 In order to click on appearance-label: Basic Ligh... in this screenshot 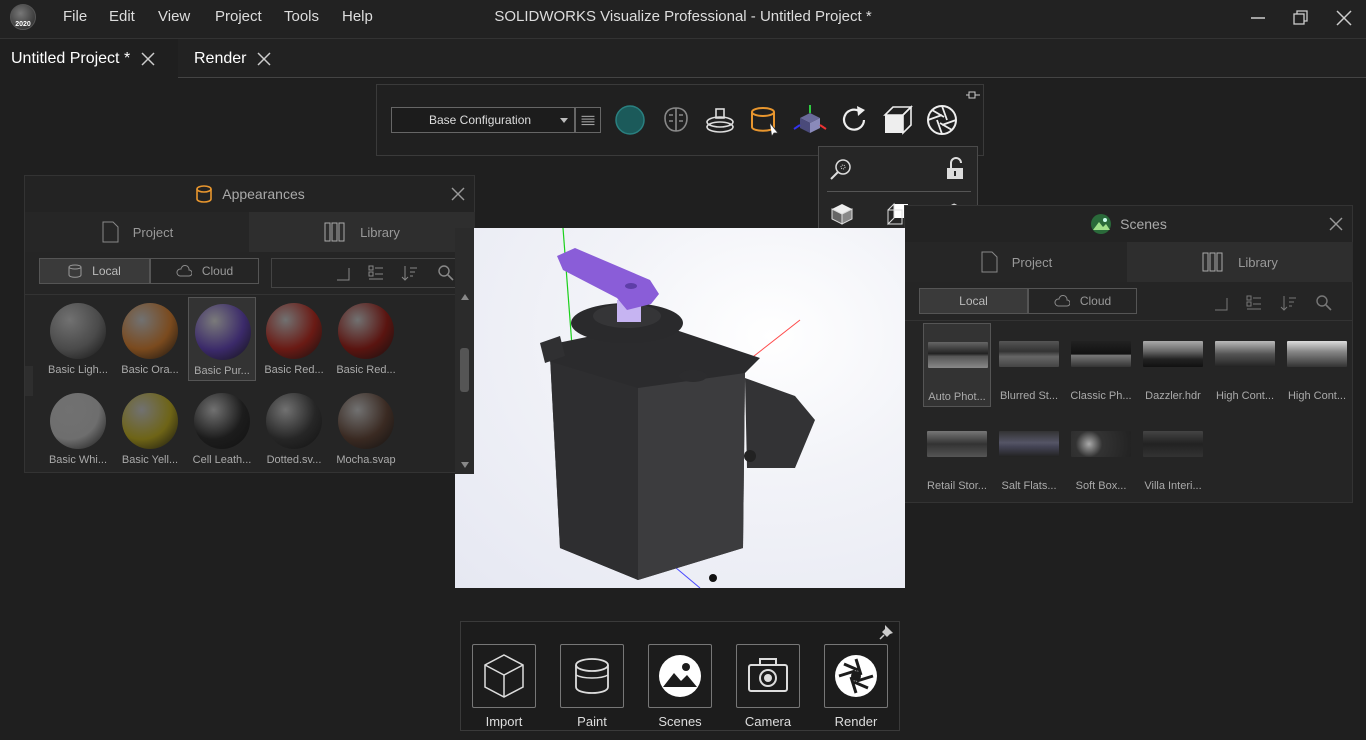, I will do `click(78, 370)`.